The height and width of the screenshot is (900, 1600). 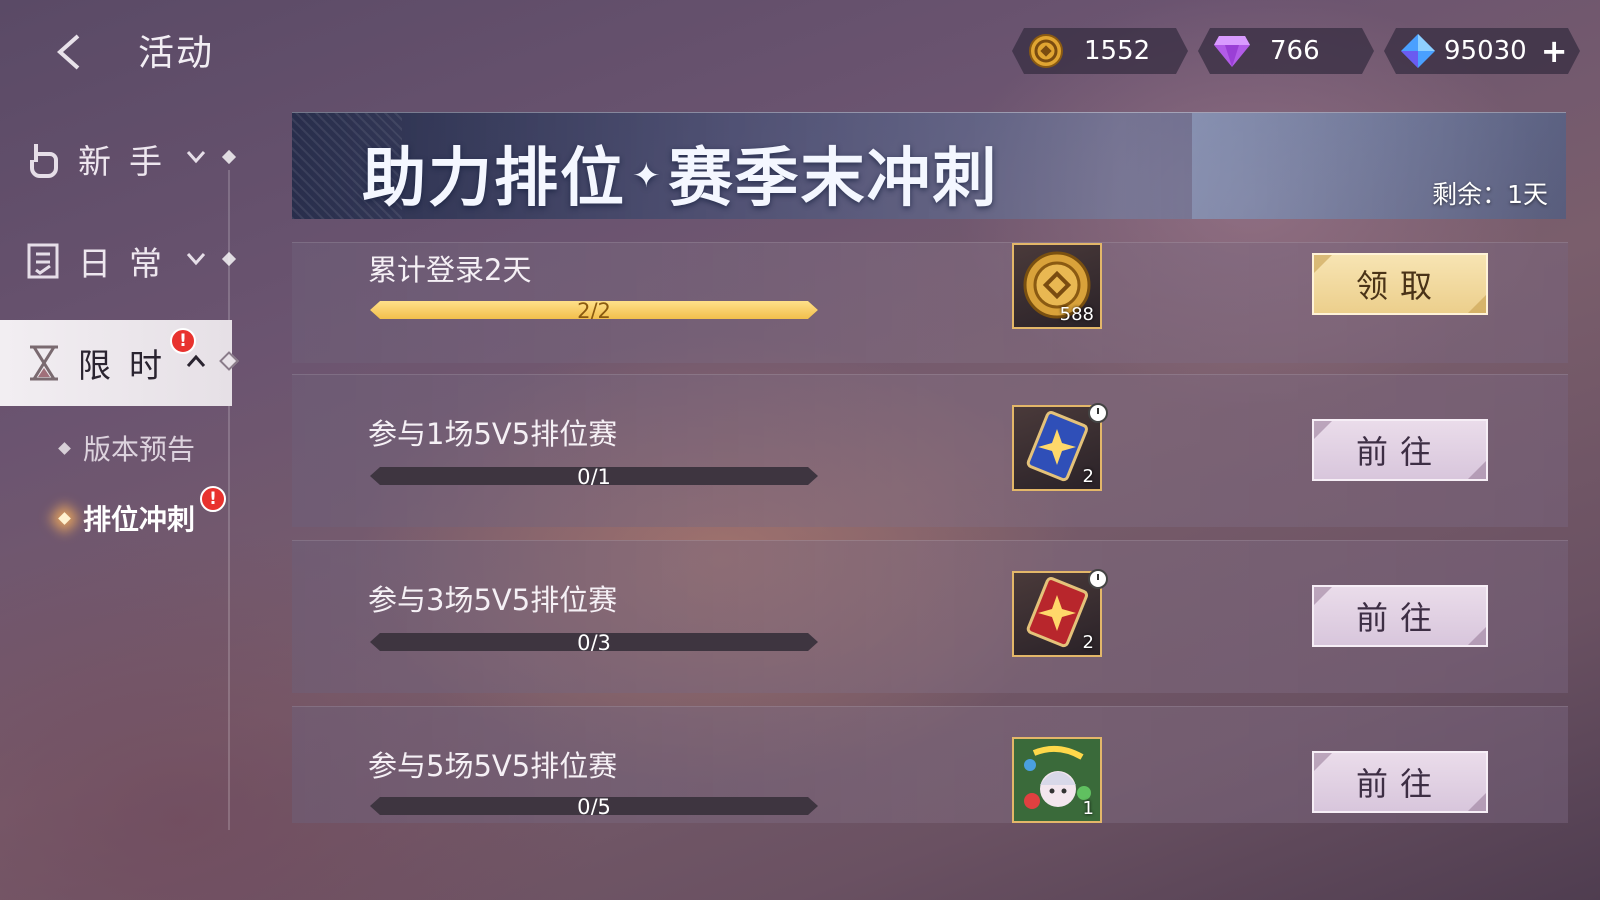 I want to click on task-name: 参与5场5V5排位赛, so click(x=493, y=766).